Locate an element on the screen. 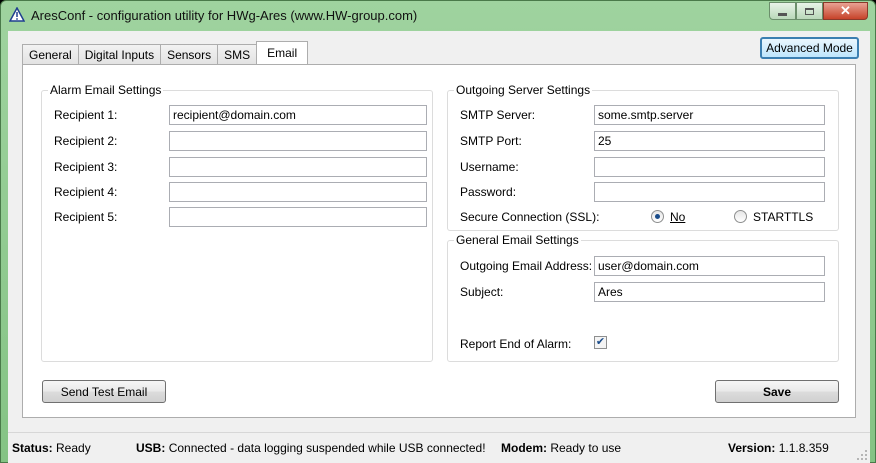  username-input is located at coordinates (709, 167).